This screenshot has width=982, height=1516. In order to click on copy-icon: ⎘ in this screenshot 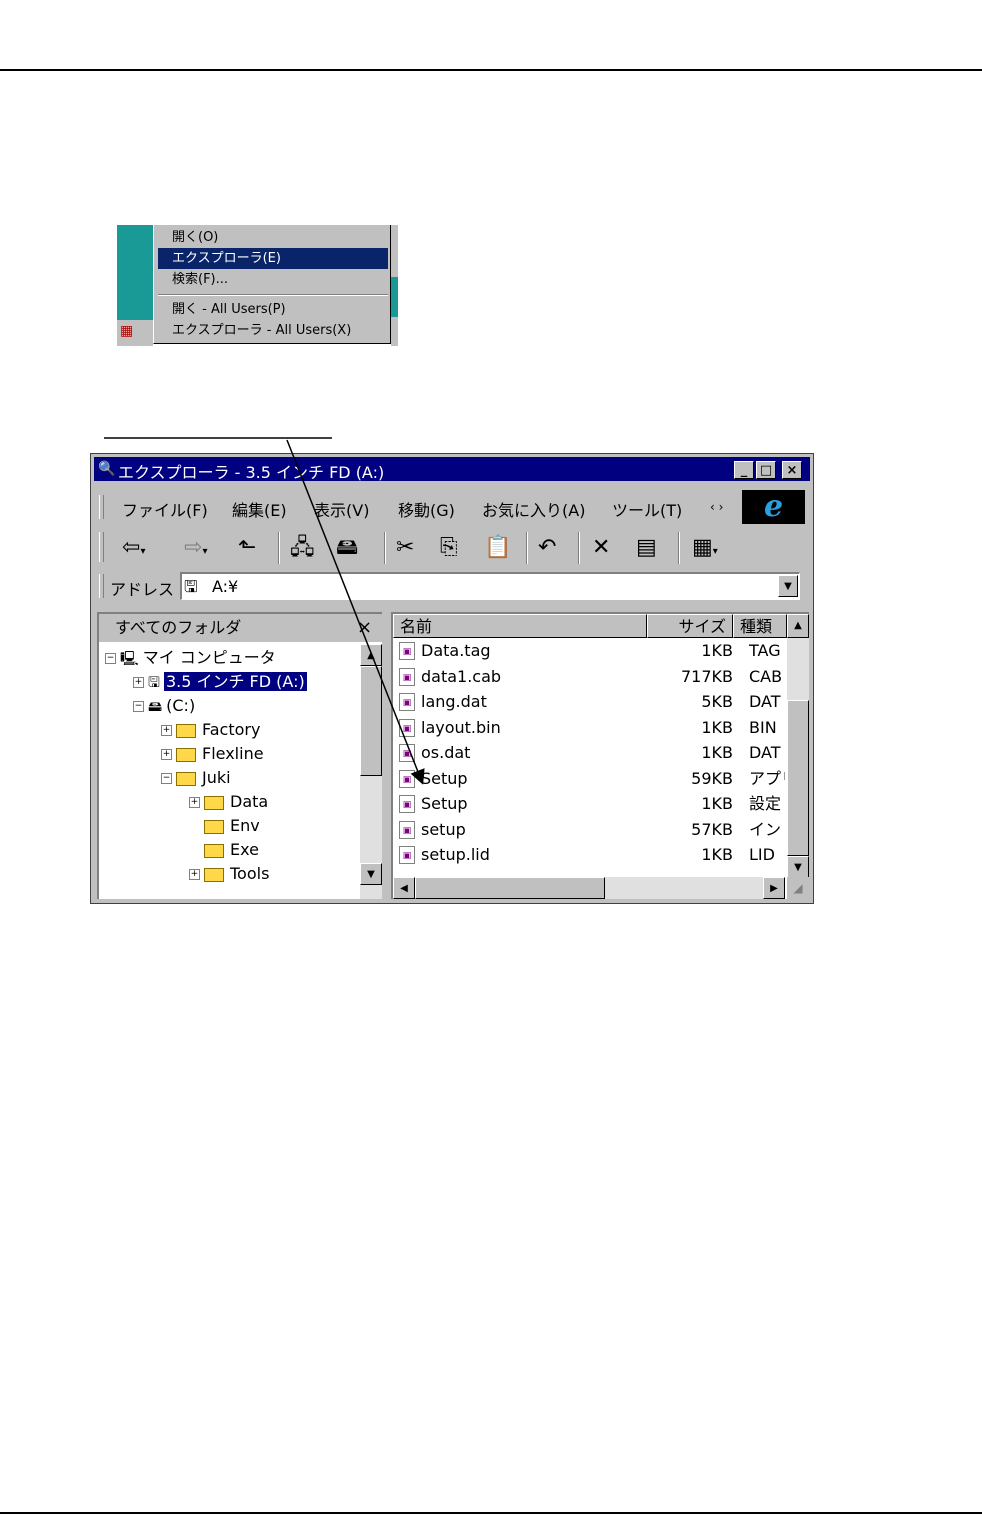, I will do `click(449, 548)`.